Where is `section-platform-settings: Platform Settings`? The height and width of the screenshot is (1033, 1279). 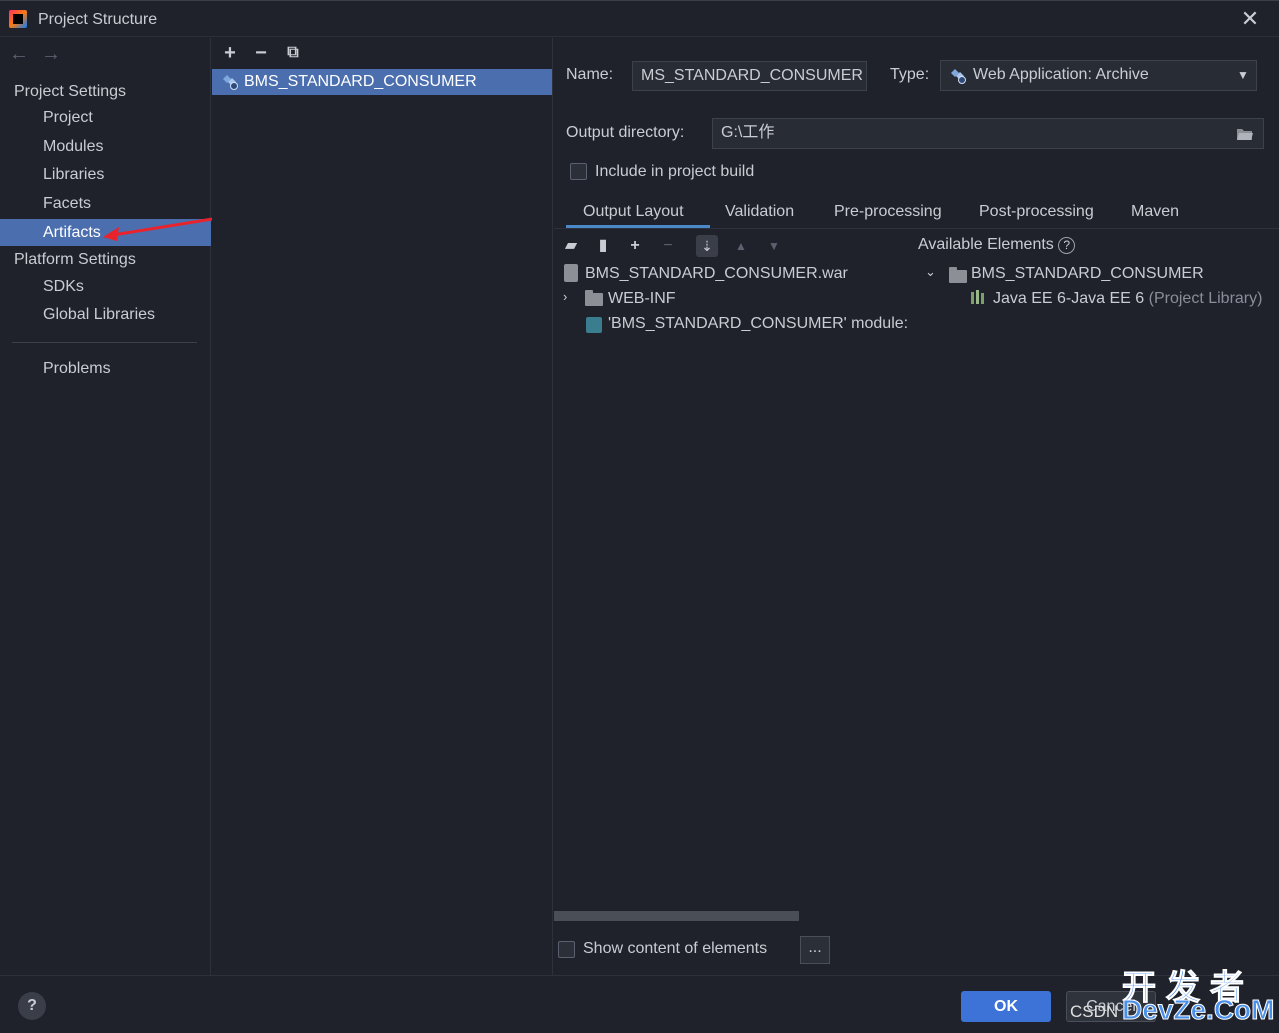
section-platform-settings: Platform Settings is located at coordinates (75, 259).